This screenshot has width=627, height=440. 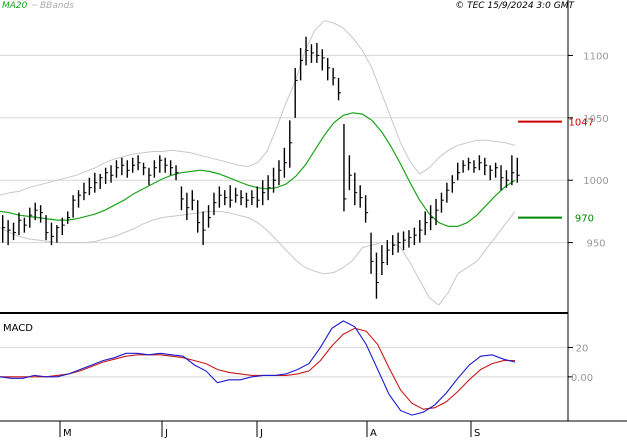 What do you see at coordinates (580, 363) in the screenshot?
I see `macd-y-axis: 200.00` at bounding box center [580, 363].